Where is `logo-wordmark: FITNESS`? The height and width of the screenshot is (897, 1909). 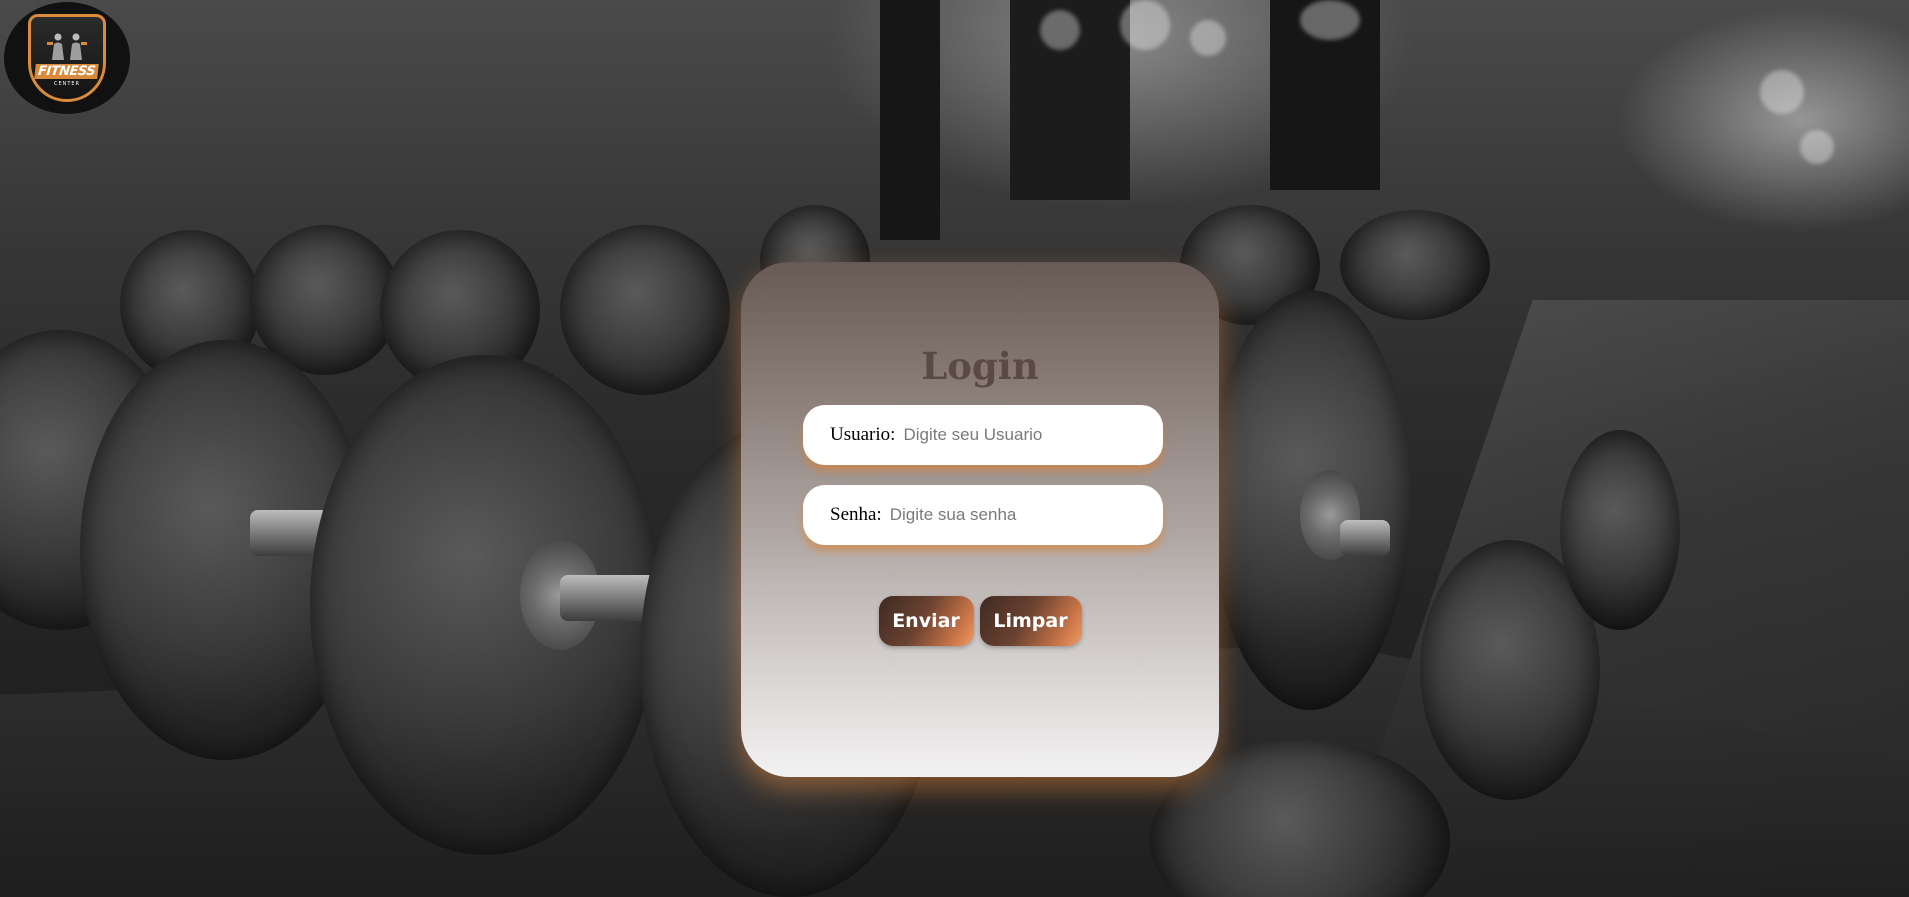
logo-wordmark: FITNESS is located at coordinates (67, 71).